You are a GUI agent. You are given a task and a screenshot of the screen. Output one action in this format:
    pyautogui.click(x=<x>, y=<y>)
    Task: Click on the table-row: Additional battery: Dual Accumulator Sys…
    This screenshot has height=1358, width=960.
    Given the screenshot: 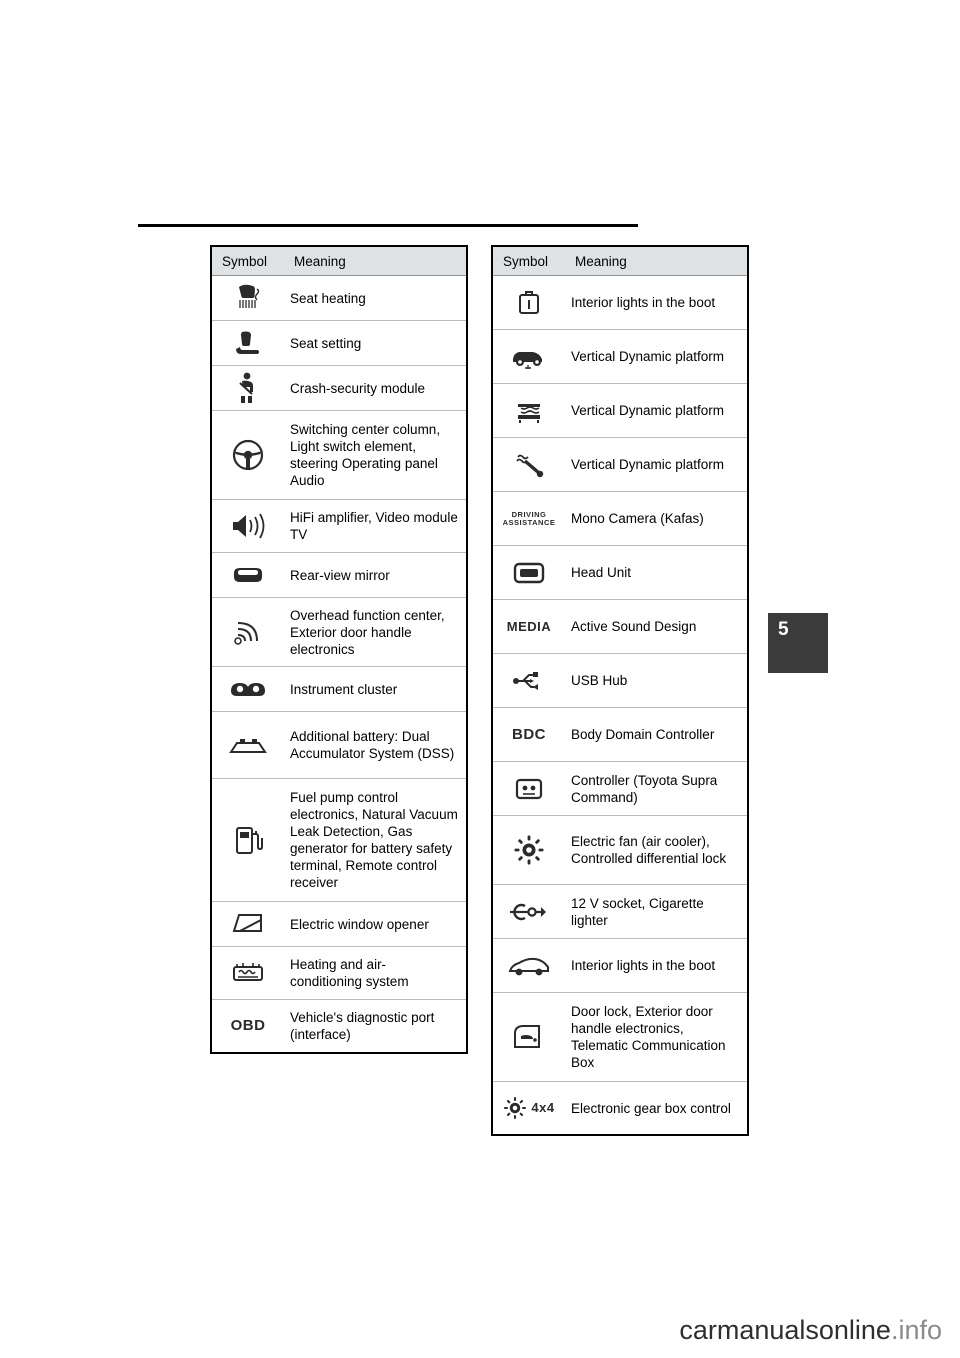 What is the action you would take?
    pyautogui.click(x=339, y=745)
    